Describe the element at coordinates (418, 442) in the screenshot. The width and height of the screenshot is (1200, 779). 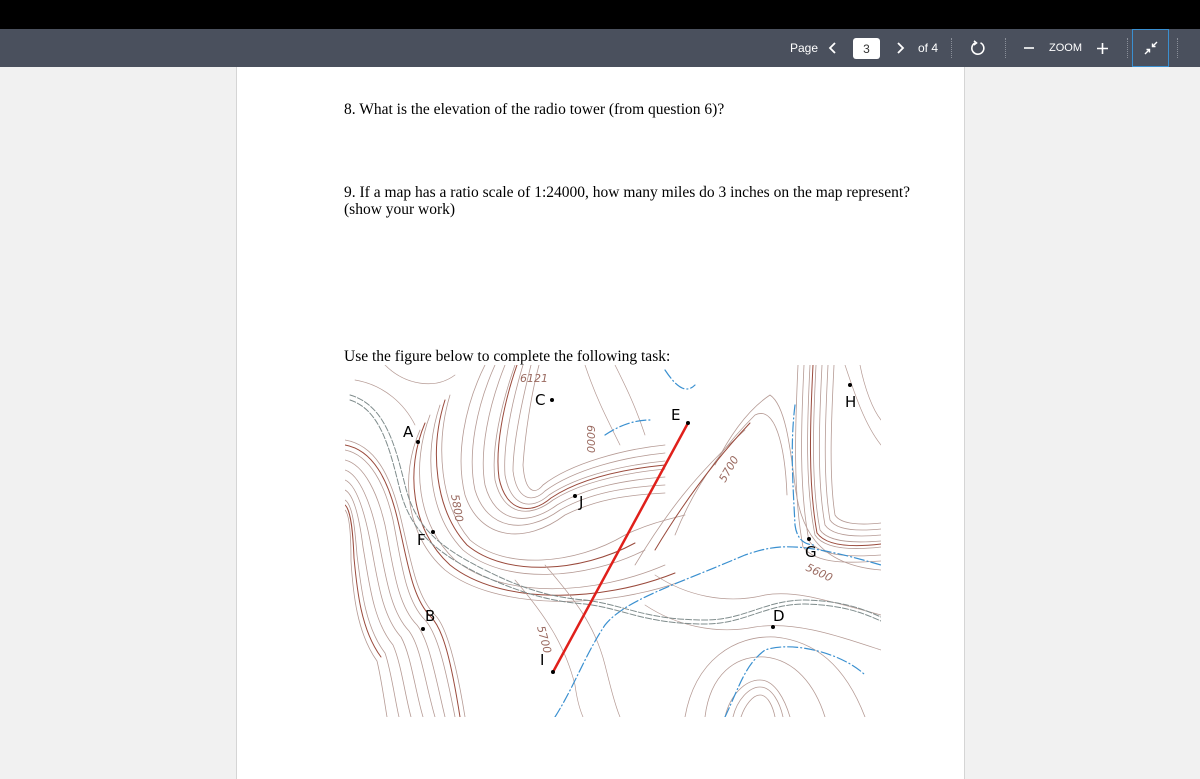
I see `point-a-marker` at that location.